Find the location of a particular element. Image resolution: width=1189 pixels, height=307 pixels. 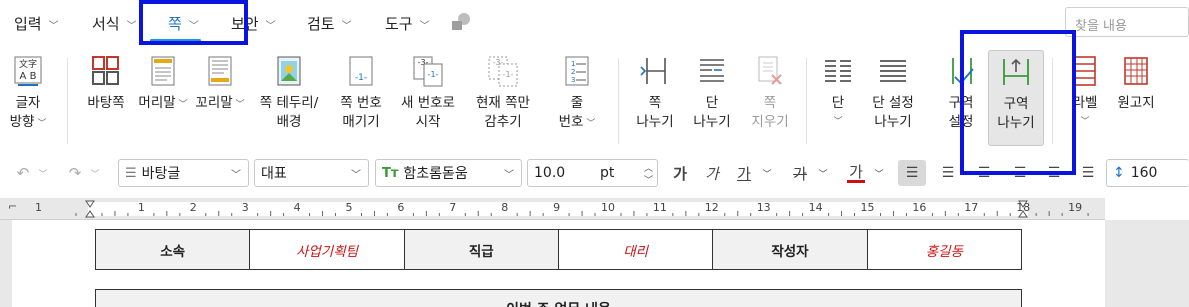

button-label: 쪽 테두리/ is located at coordinates (289, 103).